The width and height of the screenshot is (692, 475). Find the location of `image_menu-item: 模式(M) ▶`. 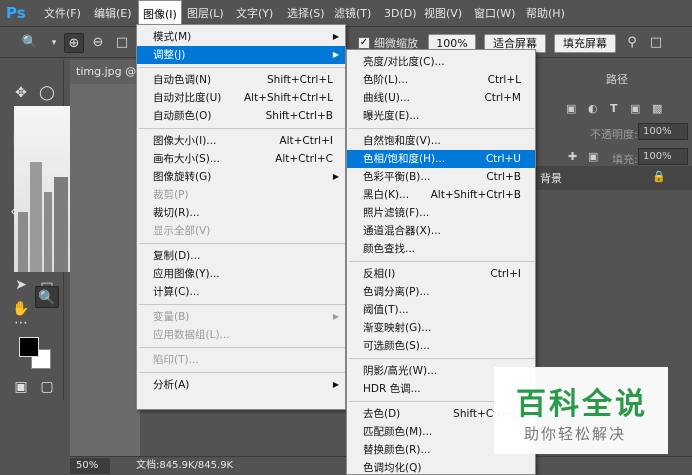

image_menu-item: 模式(M) ▶ is located at coordinates (241, 37).